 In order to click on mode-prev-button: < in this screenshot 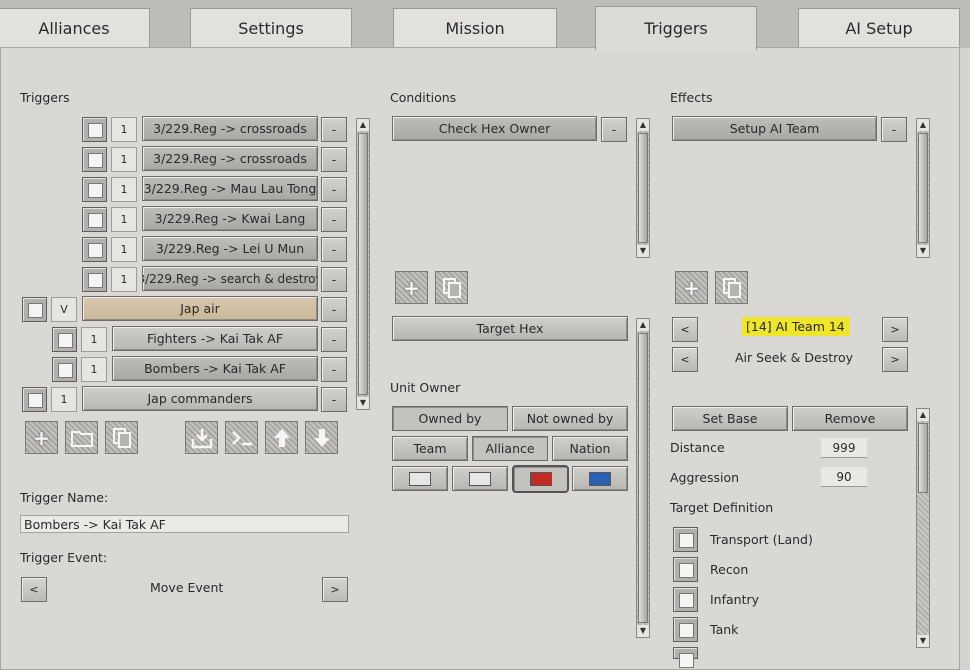, I will do `click(685, 359)`.